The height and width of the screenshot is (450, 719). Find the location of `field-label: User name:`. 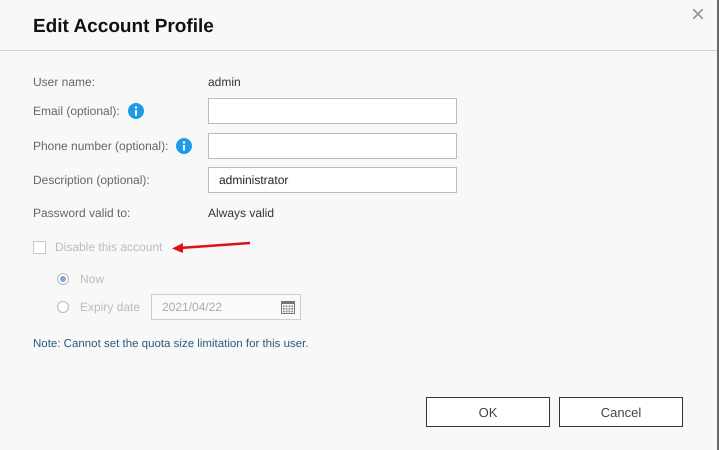

field-label: User name: is located at coordinates (64, 82).